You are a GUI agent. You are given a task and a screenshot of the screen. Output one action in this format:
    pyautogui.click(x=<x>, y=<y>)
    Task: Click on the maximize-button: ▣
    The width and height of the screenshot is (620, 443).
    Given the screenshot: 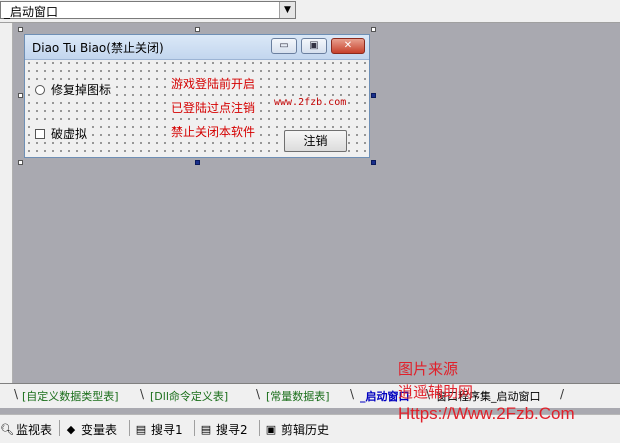 What is the action you would take?
    pyautogui.click(x=314, y=46)
    